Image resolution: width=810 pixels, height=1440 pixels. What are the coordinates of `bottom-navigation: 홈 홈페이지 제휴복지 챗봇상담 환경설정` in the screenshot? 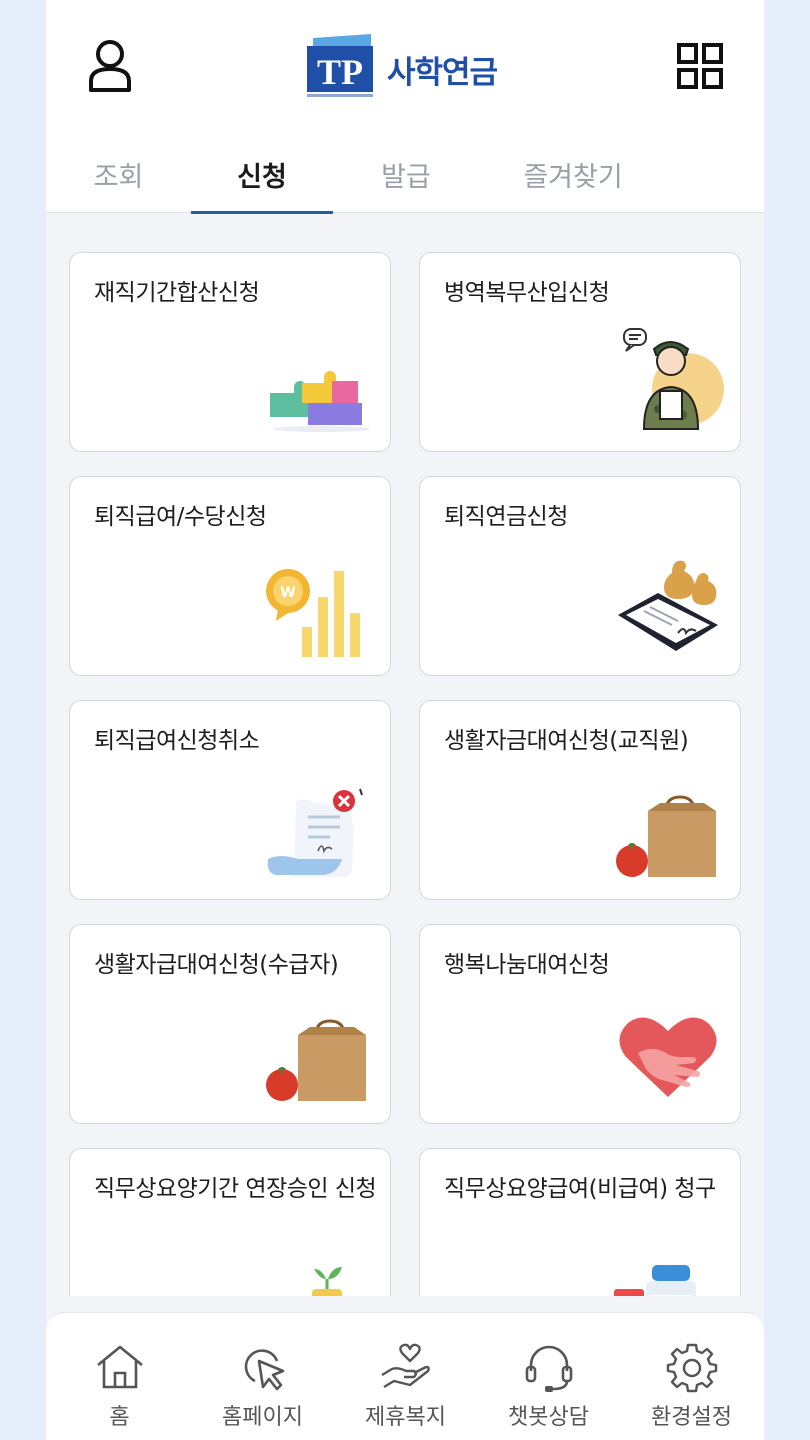 It's located at (405, 1376).